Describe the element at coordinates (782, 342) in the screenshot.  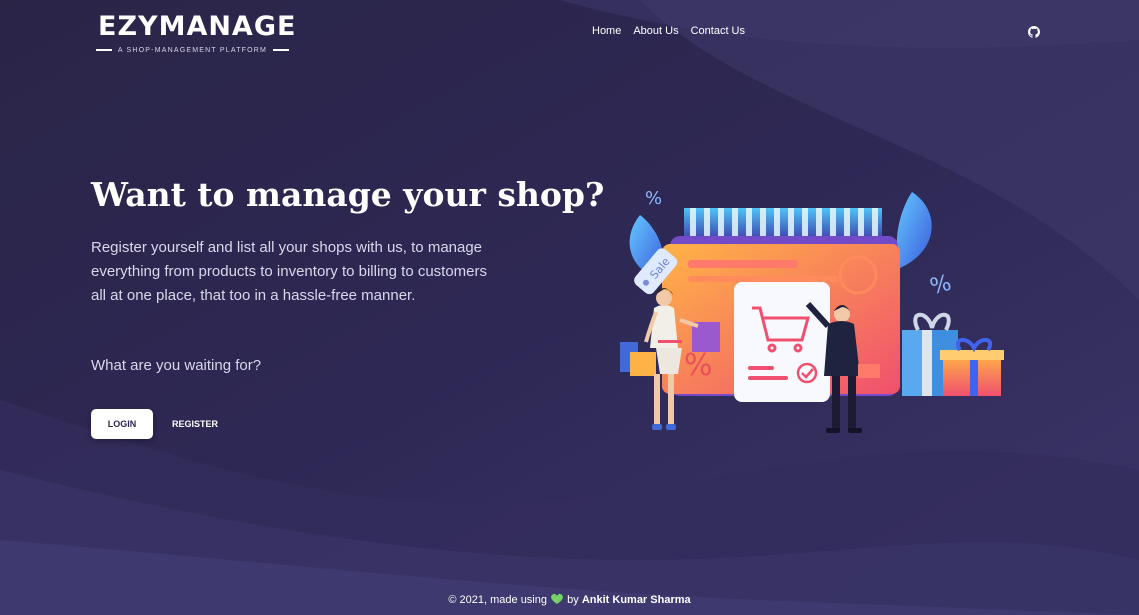
I see `checkout-card` at that location.